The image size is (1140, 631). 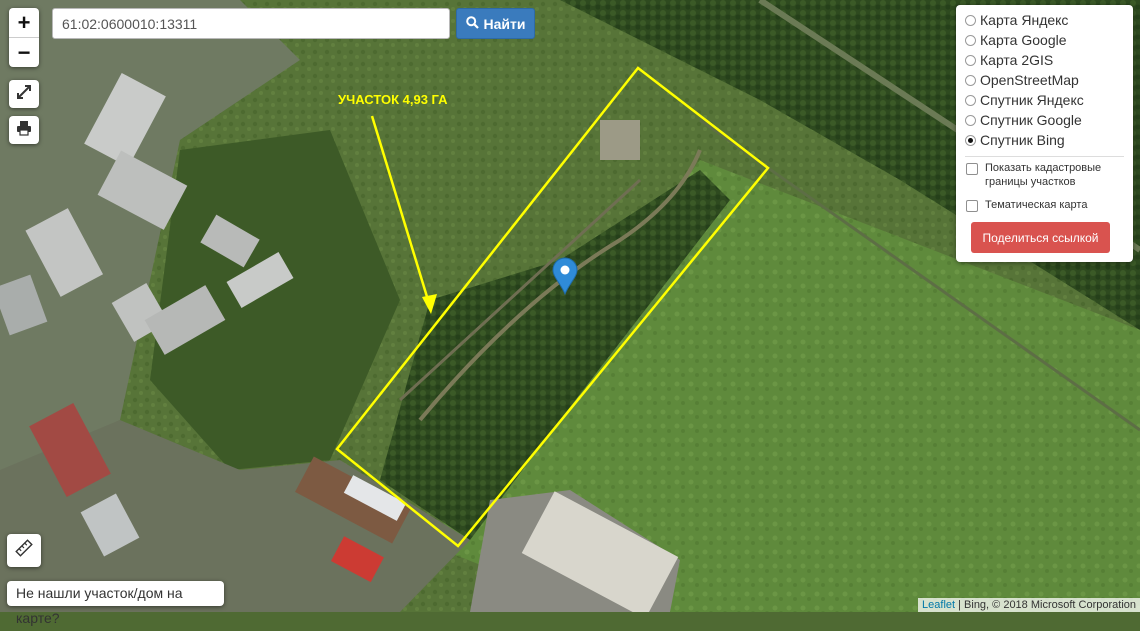 I want to click on thematic-map-checkbox, so click(x=972, y=206).